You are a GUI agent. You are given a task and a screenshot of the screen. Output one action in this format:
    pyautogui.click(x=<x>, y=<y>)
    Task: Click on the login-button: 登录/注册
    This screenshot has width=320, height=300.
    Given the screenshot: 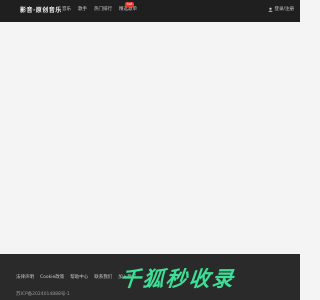 What is the action you would take?
    pyautogui.click(x=281, y=9)
    